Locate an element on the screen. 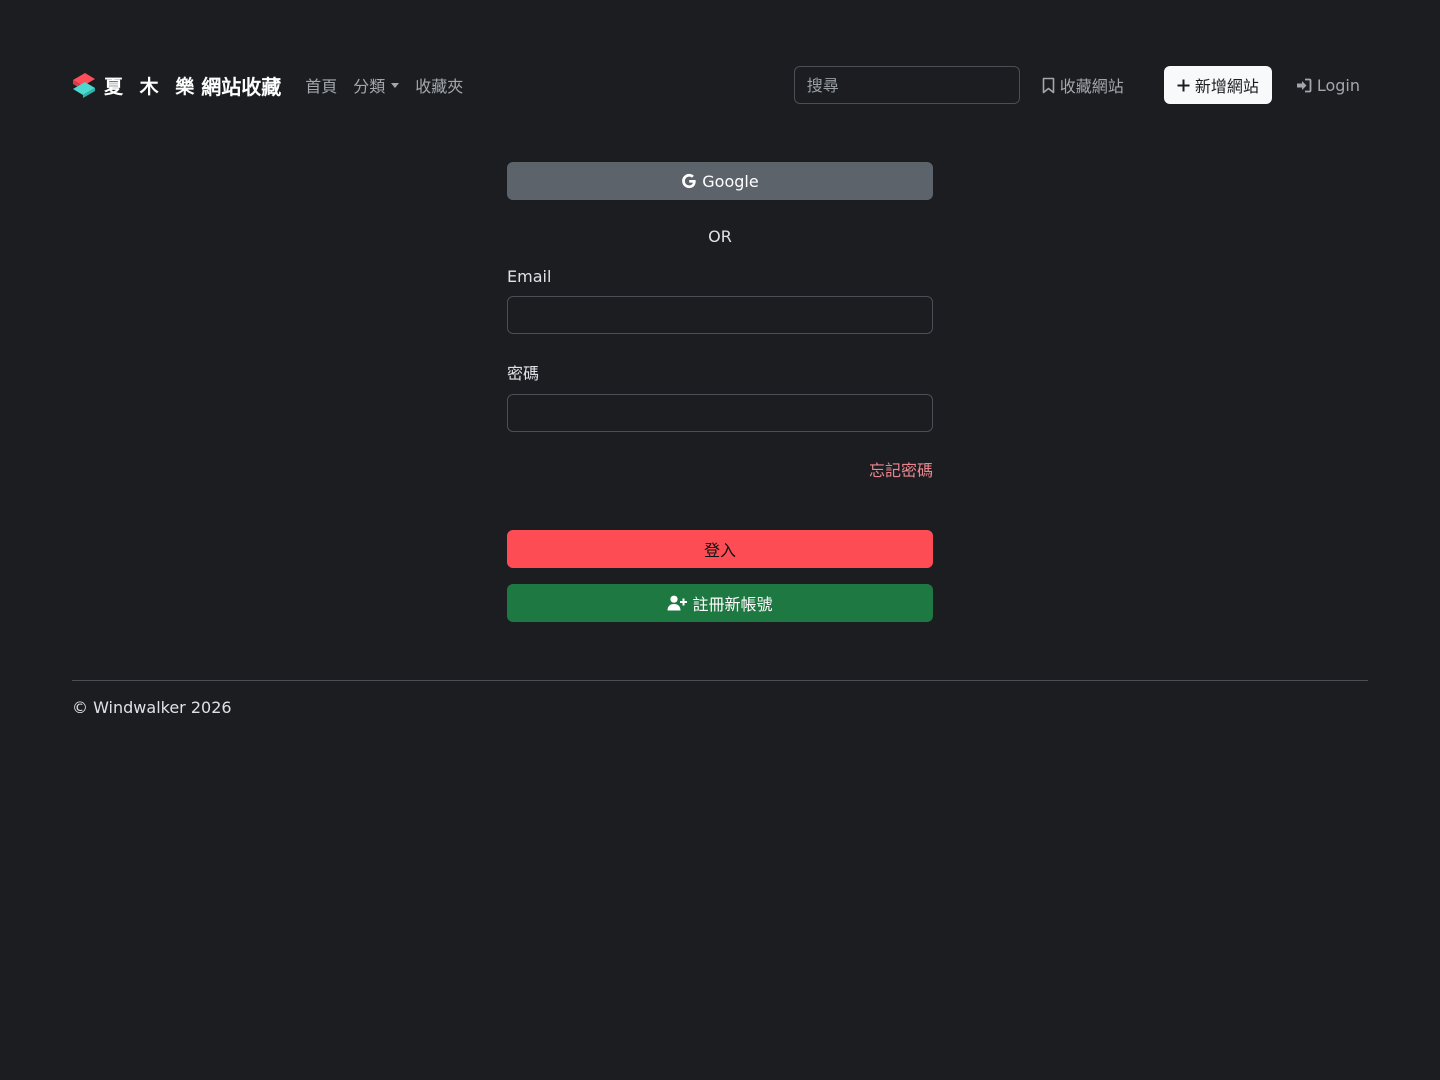 This screenshot has height=1080, width=1440. login-form: Google OR Email 密碼 忘記密碼 登入 註冊新帳號 is located at coordinates (720, 392).